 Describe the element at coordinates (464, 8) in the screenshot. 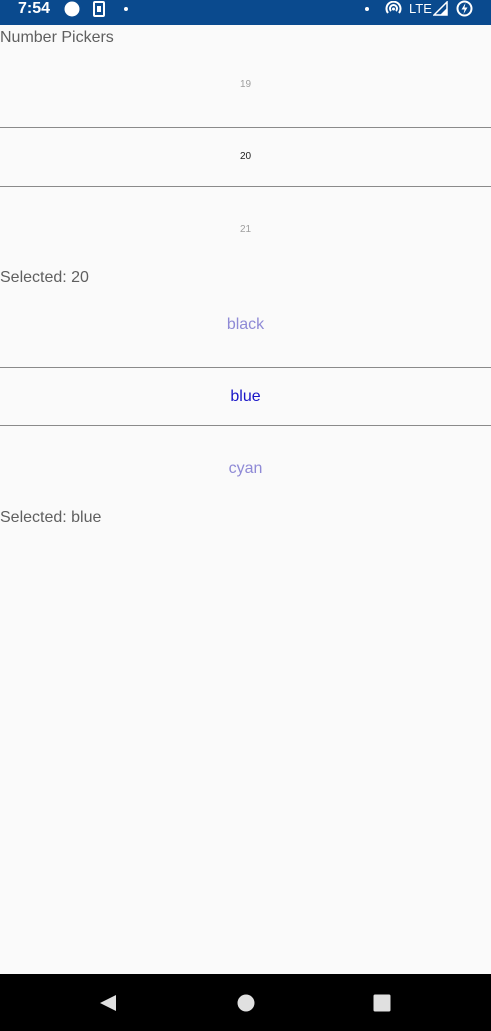

I see `battery-charging-icon` at that location.